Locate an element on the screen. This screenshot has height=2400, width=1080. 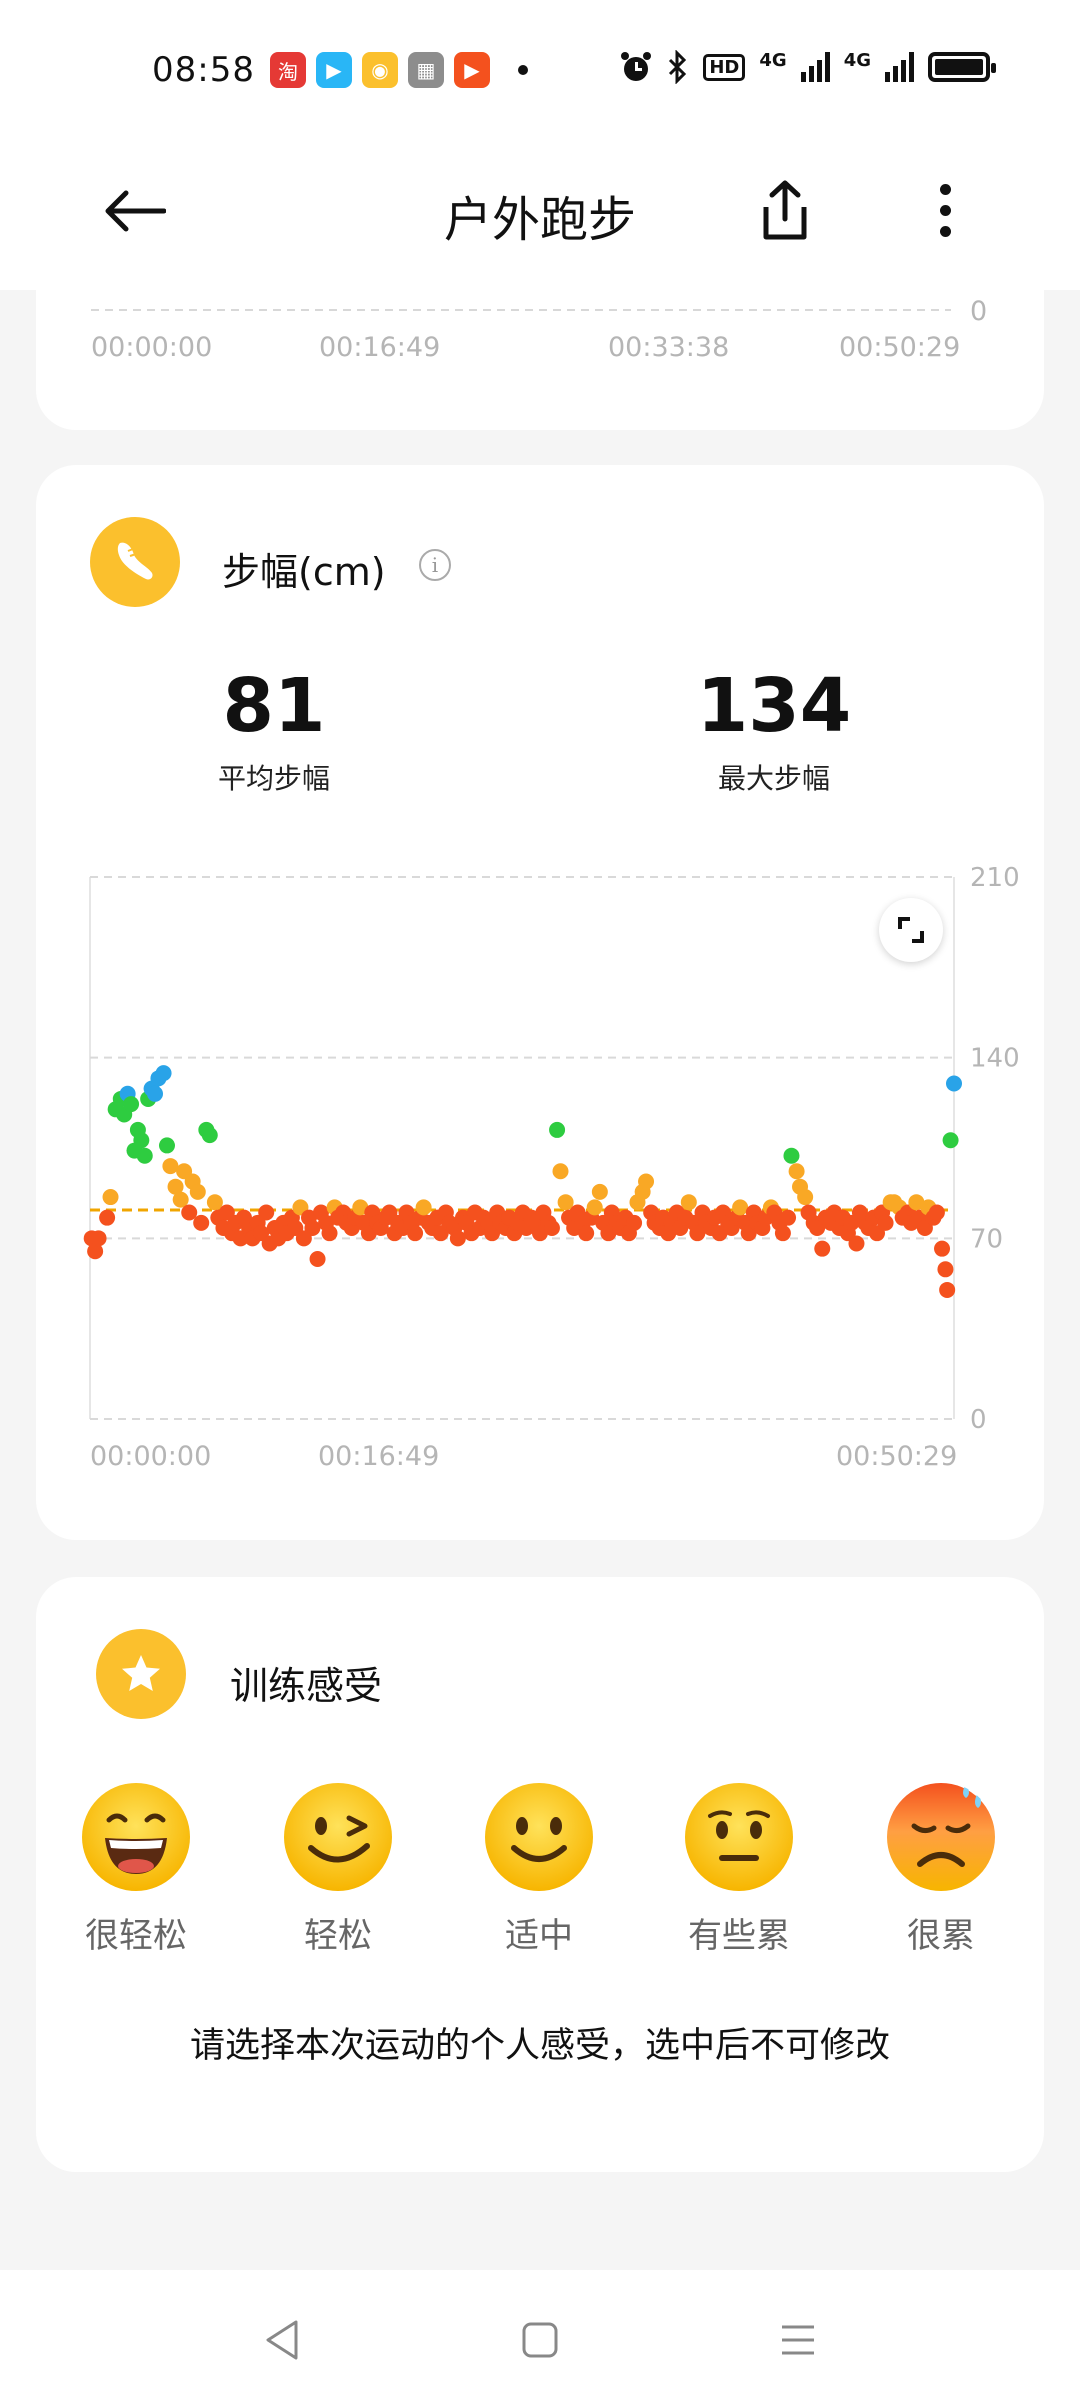
feel-option-moderate: 适中 is located at coordinates (539, 1869).